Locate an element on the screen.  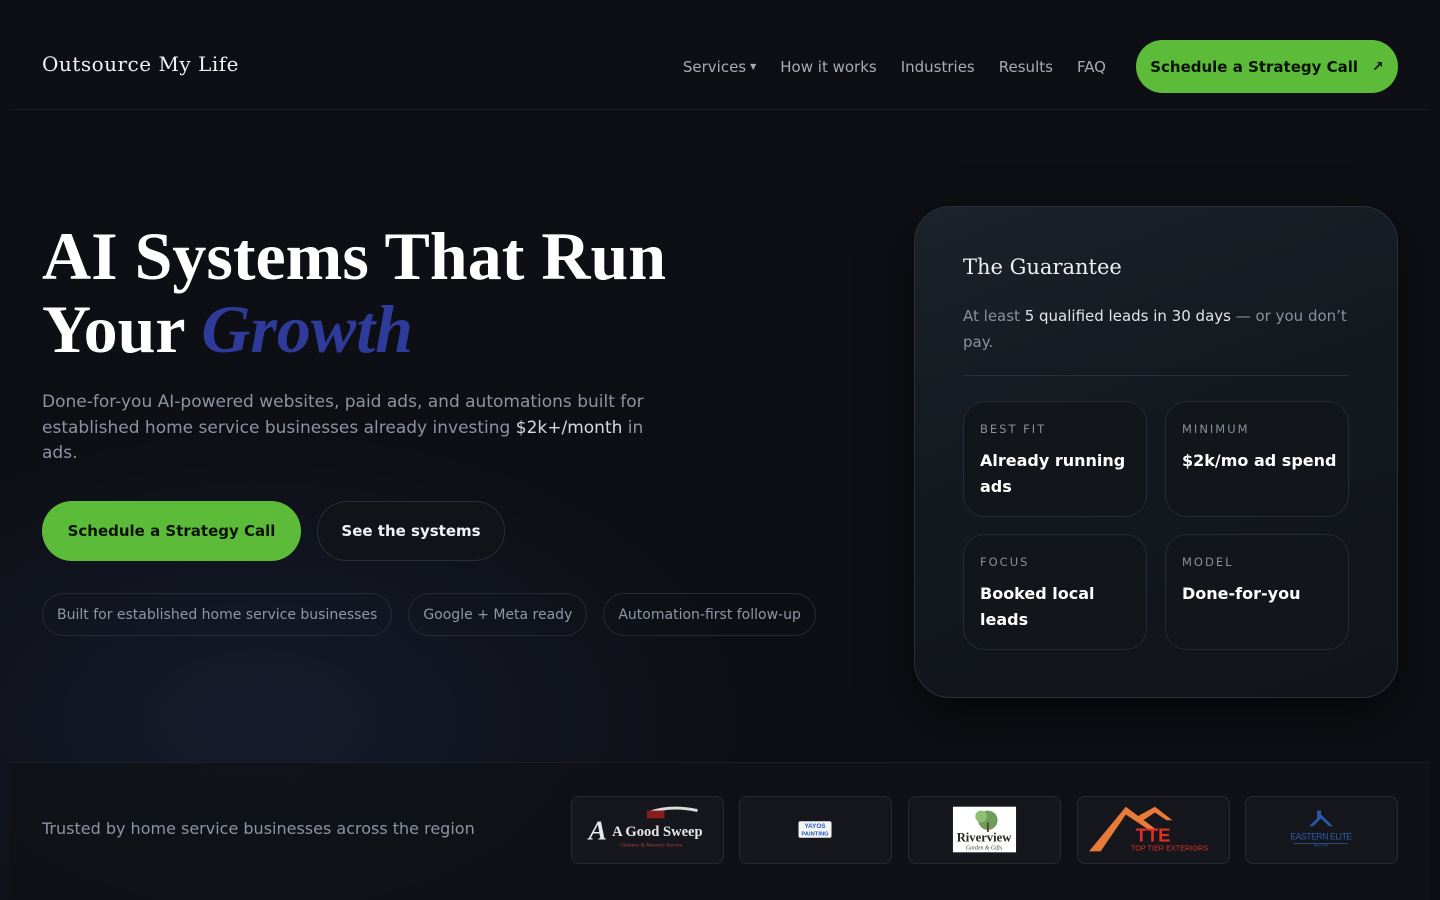
caret-down-icon: ▼ is located at coordinates (753, 66).